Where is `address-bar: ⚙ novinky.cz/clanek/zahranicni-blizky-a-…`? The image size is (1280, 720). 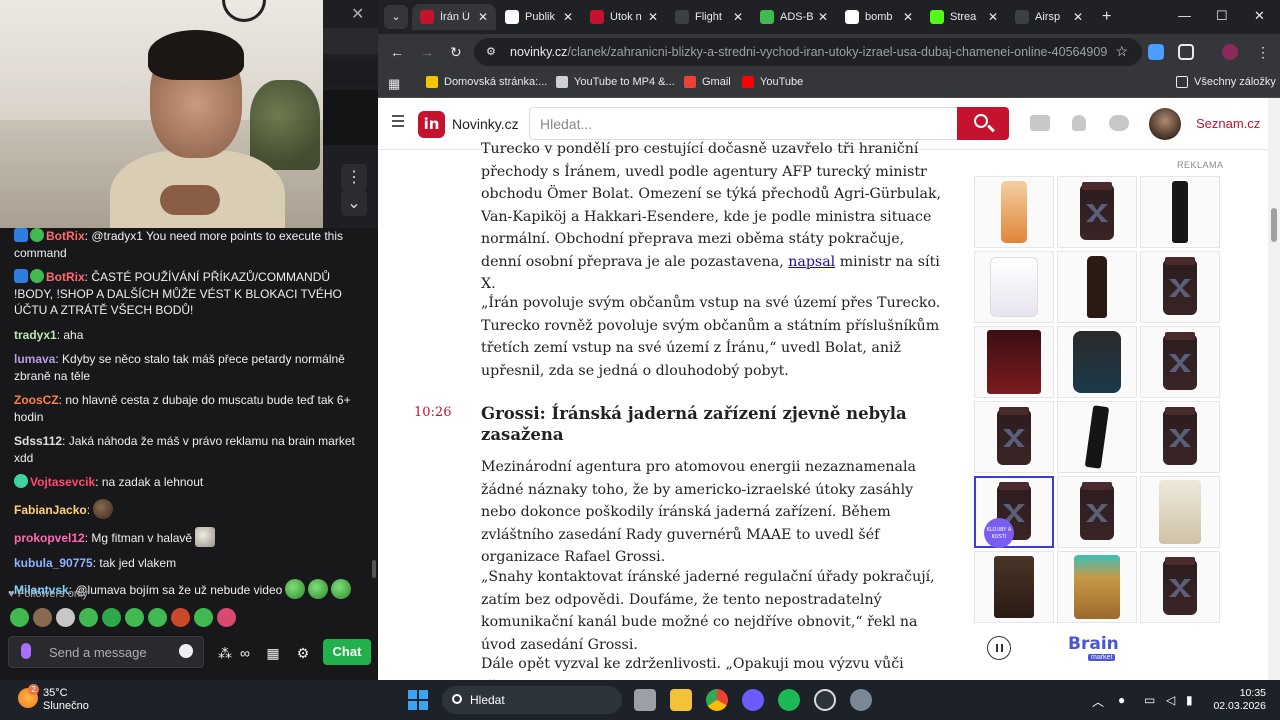
address-bar: ⚙ novinky.cz/clanek/zahranicni-blizky-a-… is located at coordinates (808, 52).